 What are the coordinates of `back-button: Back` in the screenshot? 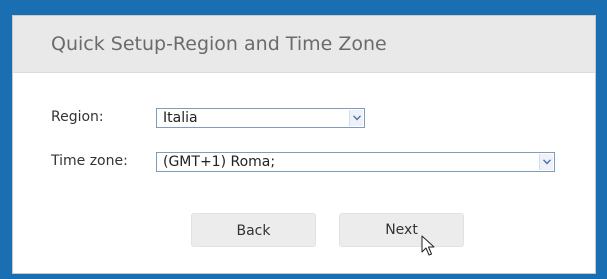 It's located at (253, 230).